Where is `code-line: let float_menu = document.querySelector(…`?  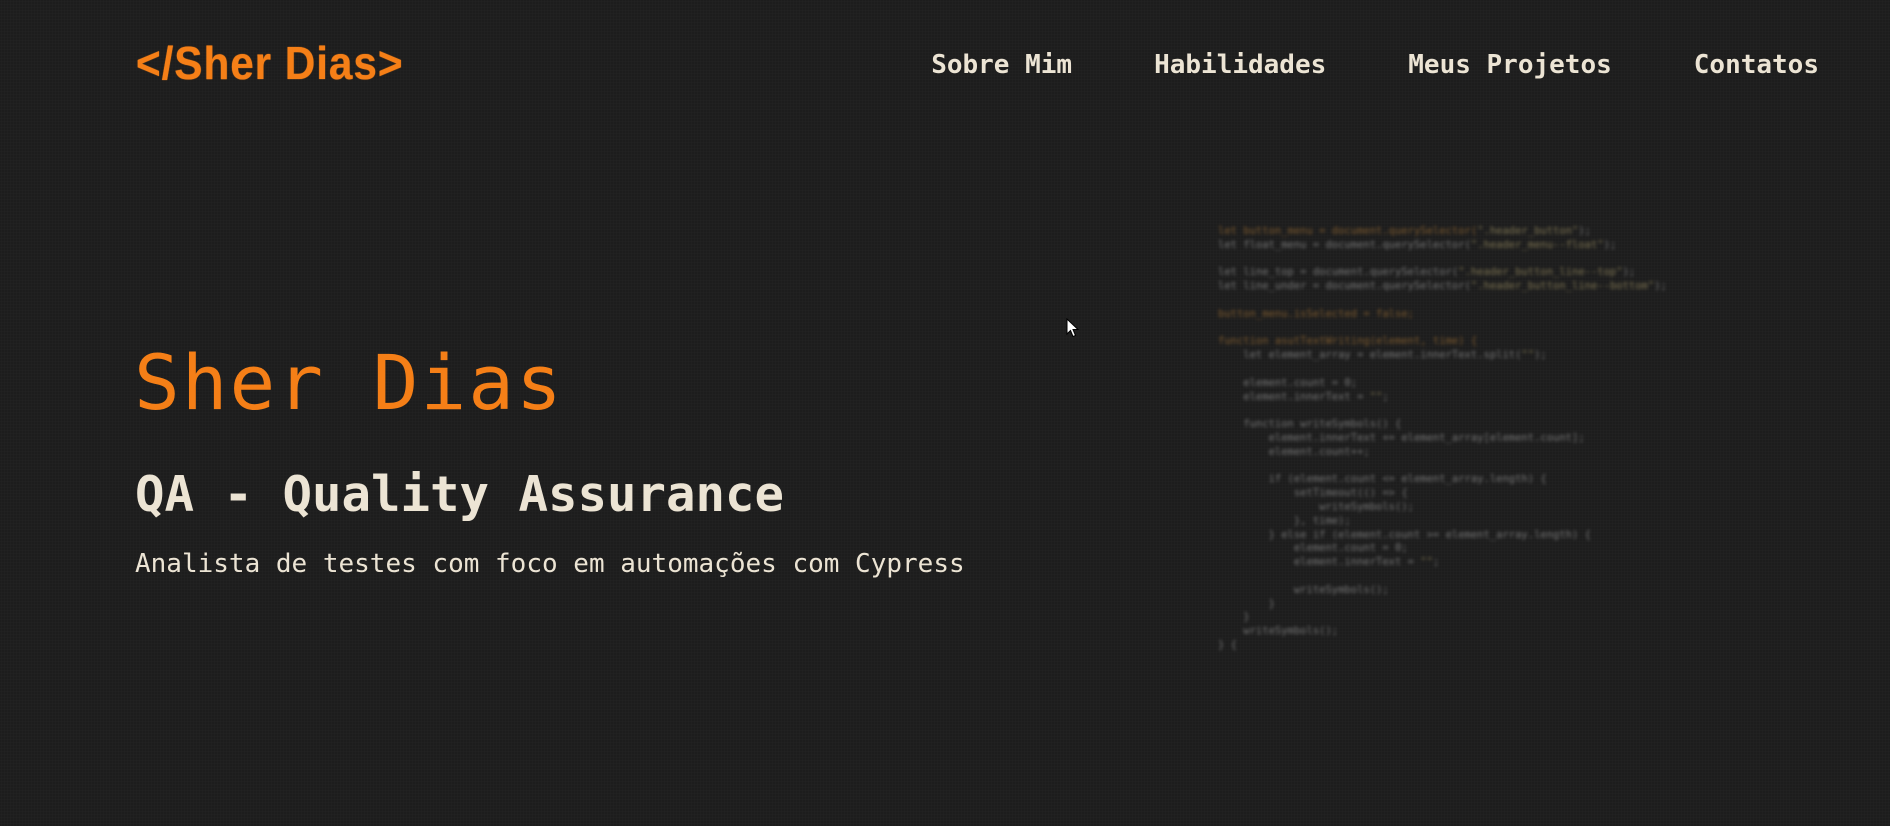 code-line: let float_menu = document.querySelector(… is located at coordinates (1417, 244).